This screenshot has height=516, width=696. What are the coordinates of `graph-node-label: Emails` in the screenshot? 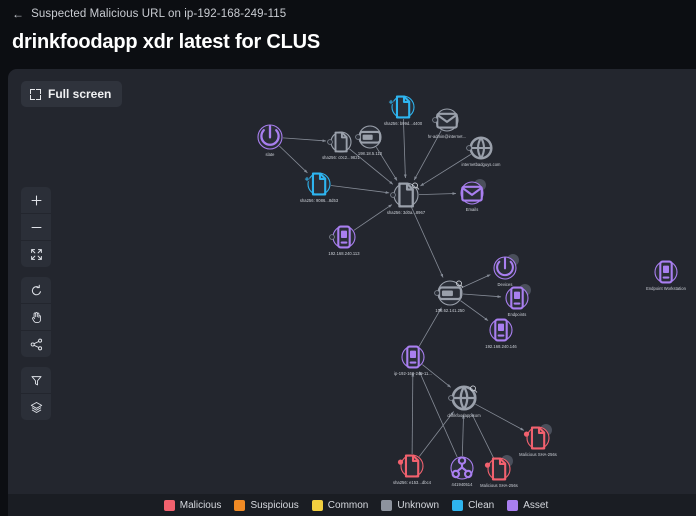 It's located at (472, 209).